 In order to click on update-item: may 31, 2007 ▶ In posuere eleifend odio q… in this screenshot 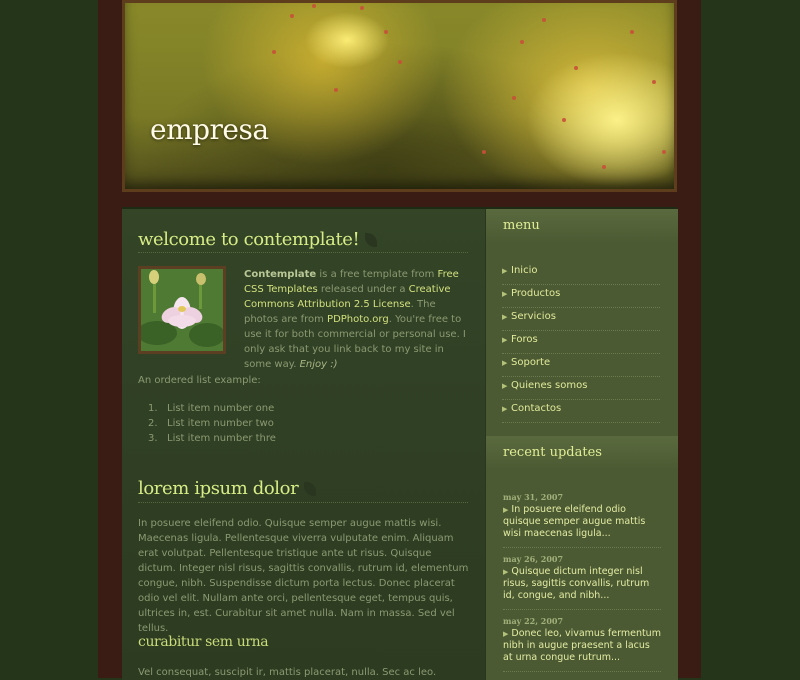, I will do `click(582, 520)`.